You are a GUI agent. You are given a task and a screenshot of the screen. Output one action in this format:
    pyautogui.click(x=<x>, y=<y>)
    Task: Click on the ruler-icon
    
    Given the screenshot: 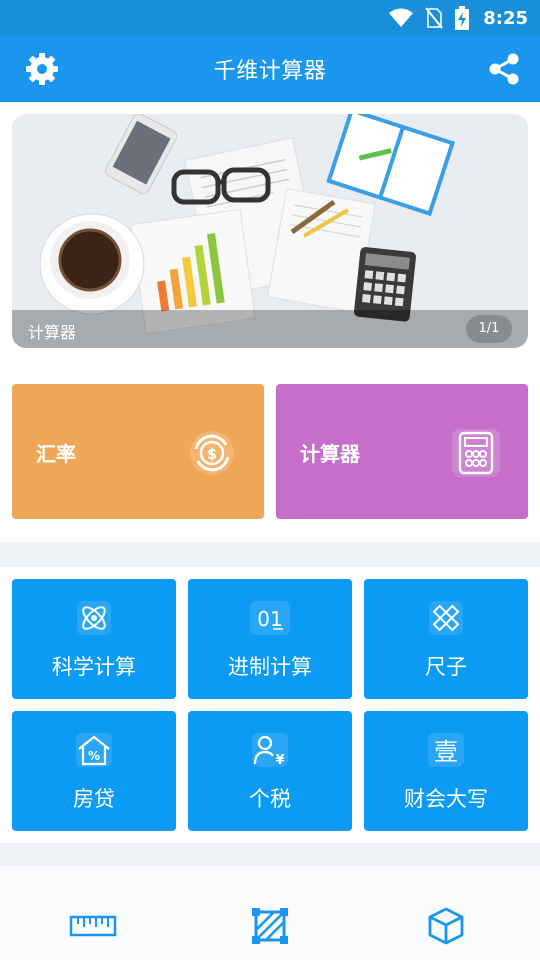 What is the action you would take?
    pyautogui.click(x=93, y=926)
    